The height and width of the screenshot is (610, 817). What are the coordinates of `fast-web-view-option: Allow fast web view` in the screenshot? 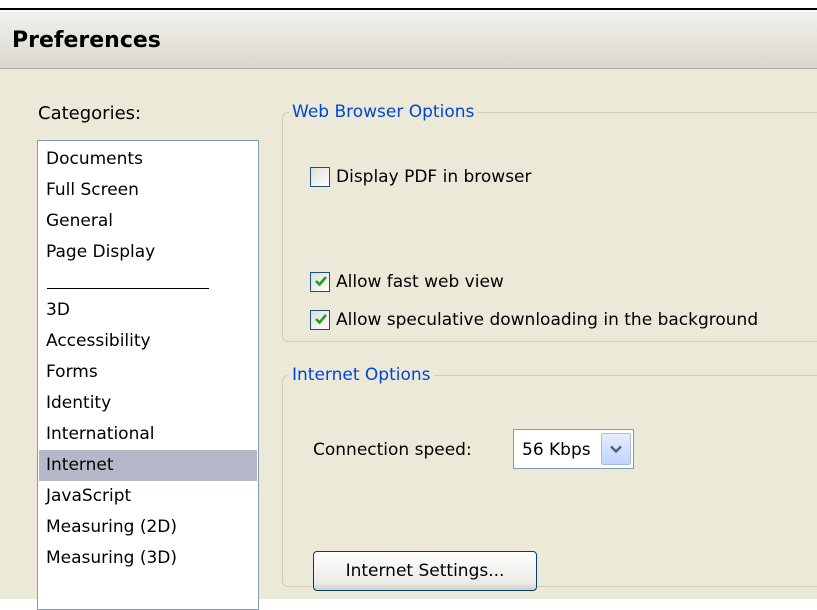 It's located at (407, 282).